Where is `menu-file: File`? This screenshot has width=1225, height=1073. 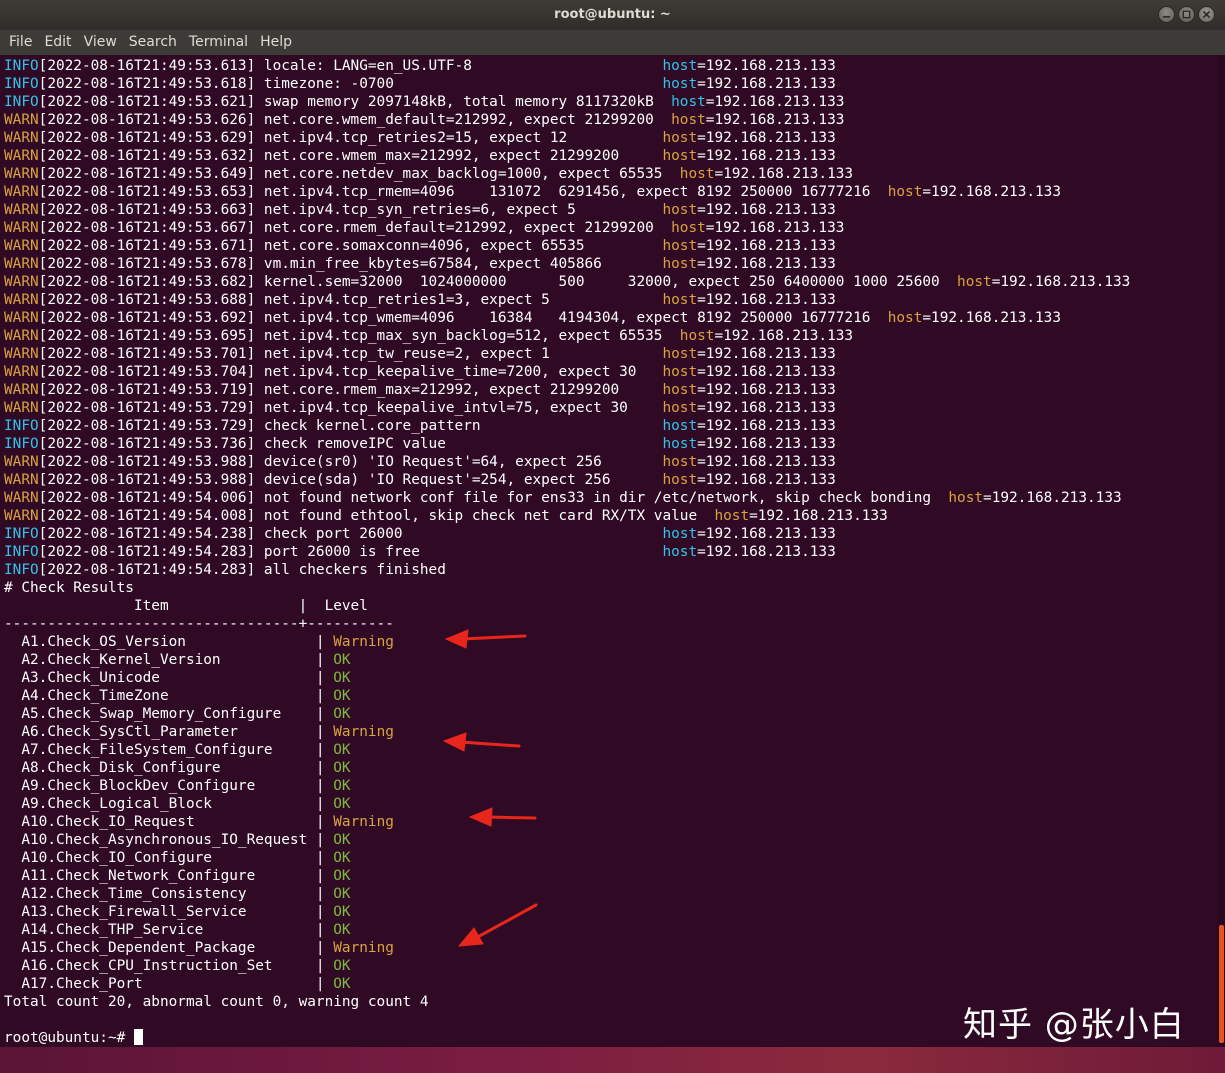 menu-file: File is located at coordinates (20, 42).